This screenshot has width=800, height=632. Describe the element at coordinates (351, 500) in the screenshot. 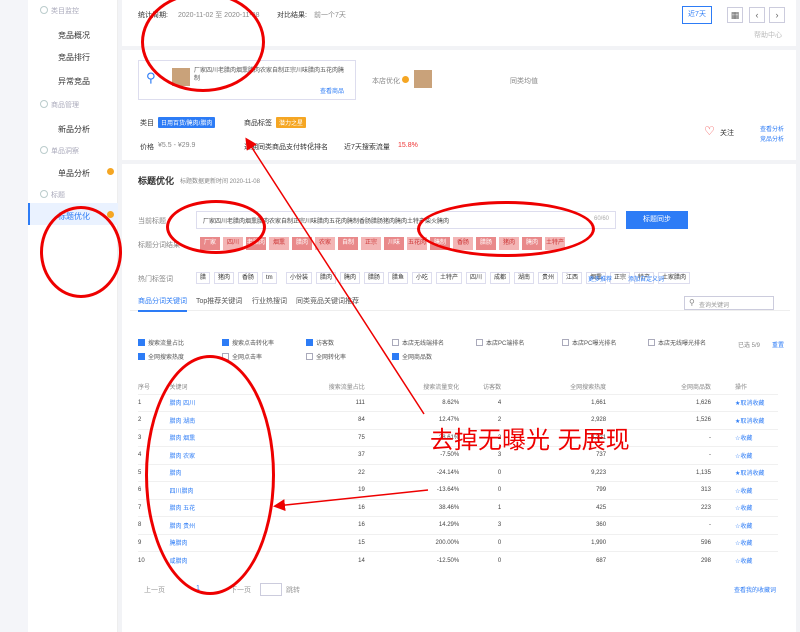

I see `arrow-to-keyword` at that location.